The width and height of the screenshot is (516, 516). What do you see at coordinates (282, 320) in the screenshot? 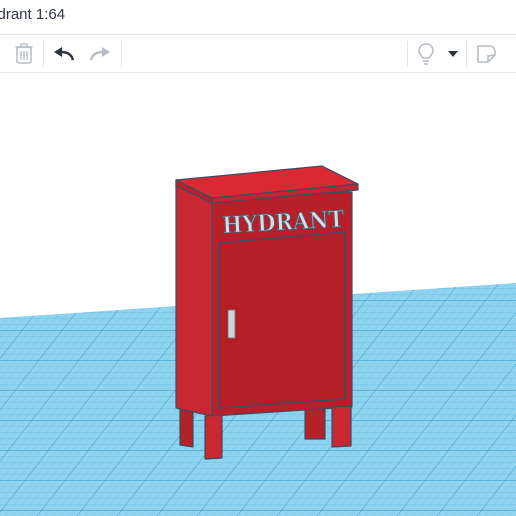
I see `cabinet-door` at bounding box center [282, 320].